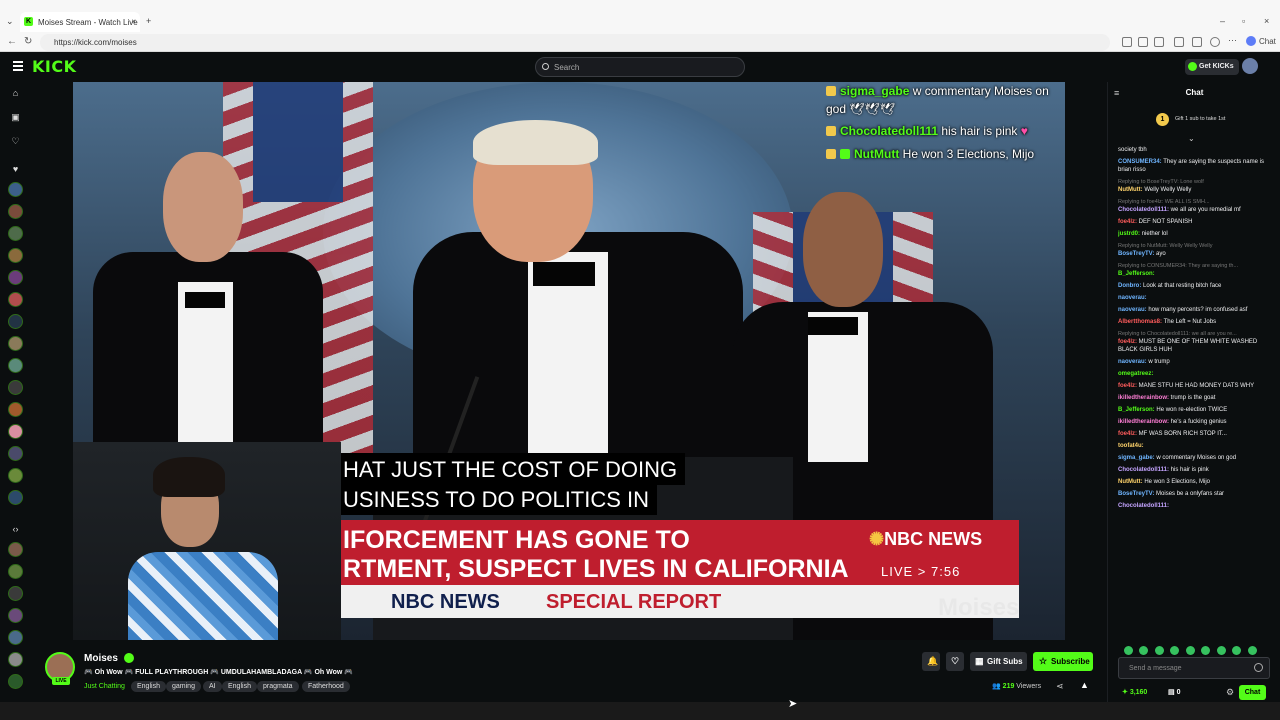 The image size is (1280, 720). I want to click on maximize-icon: ▫, so click(1243, 21).